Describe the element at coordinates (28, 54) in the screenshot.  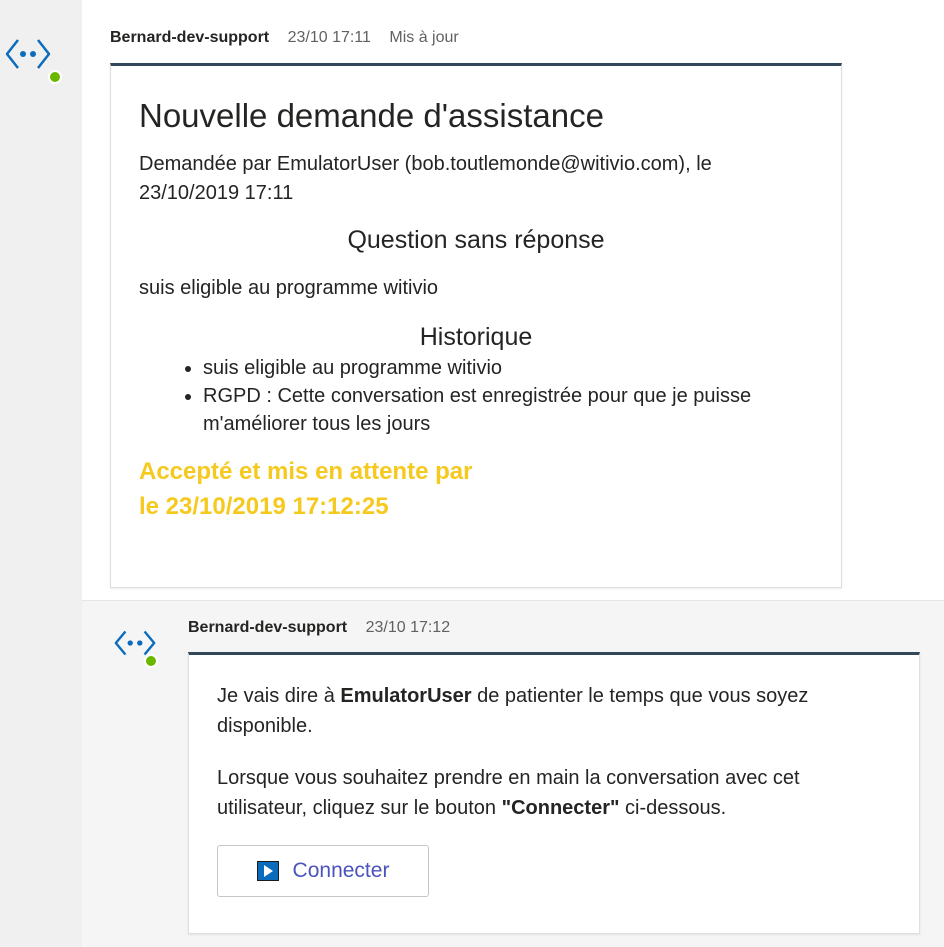
I see `bot-icon` at that location.